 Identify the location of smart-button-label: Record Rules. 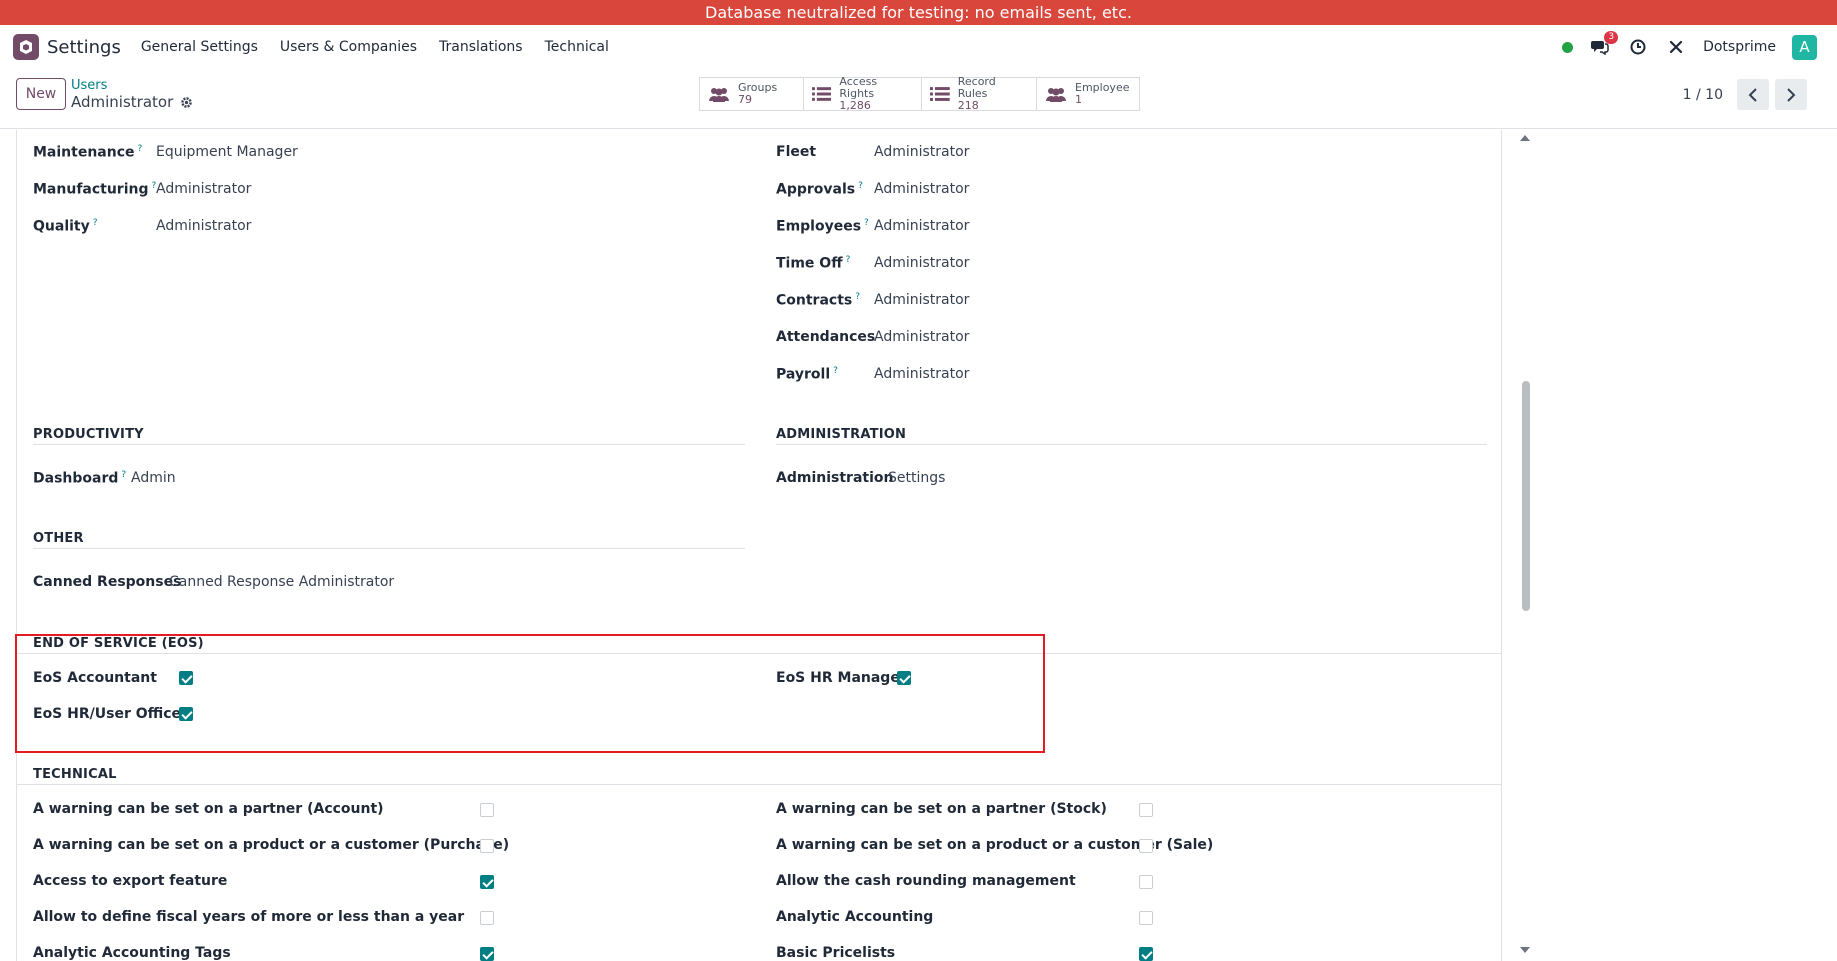
(976, 87).